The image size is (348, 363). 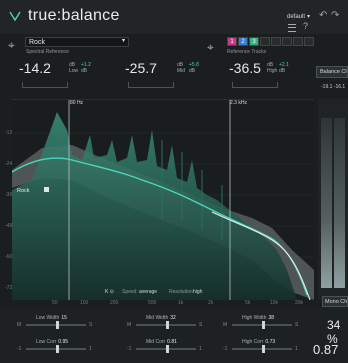 What do you see at coordinates (9, 257) in the screenshot?
I see `y-tick: -60` at bounding box center [9, 257].